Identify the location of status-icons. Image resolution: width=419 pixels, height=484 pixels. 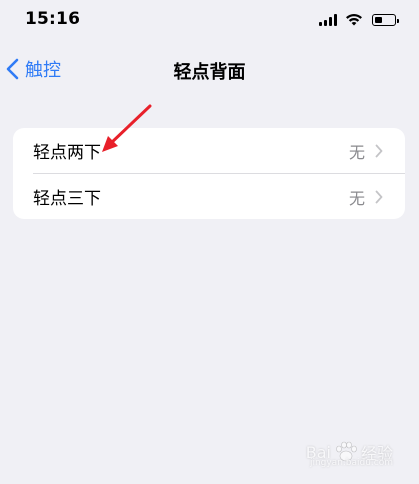
(349, 20).